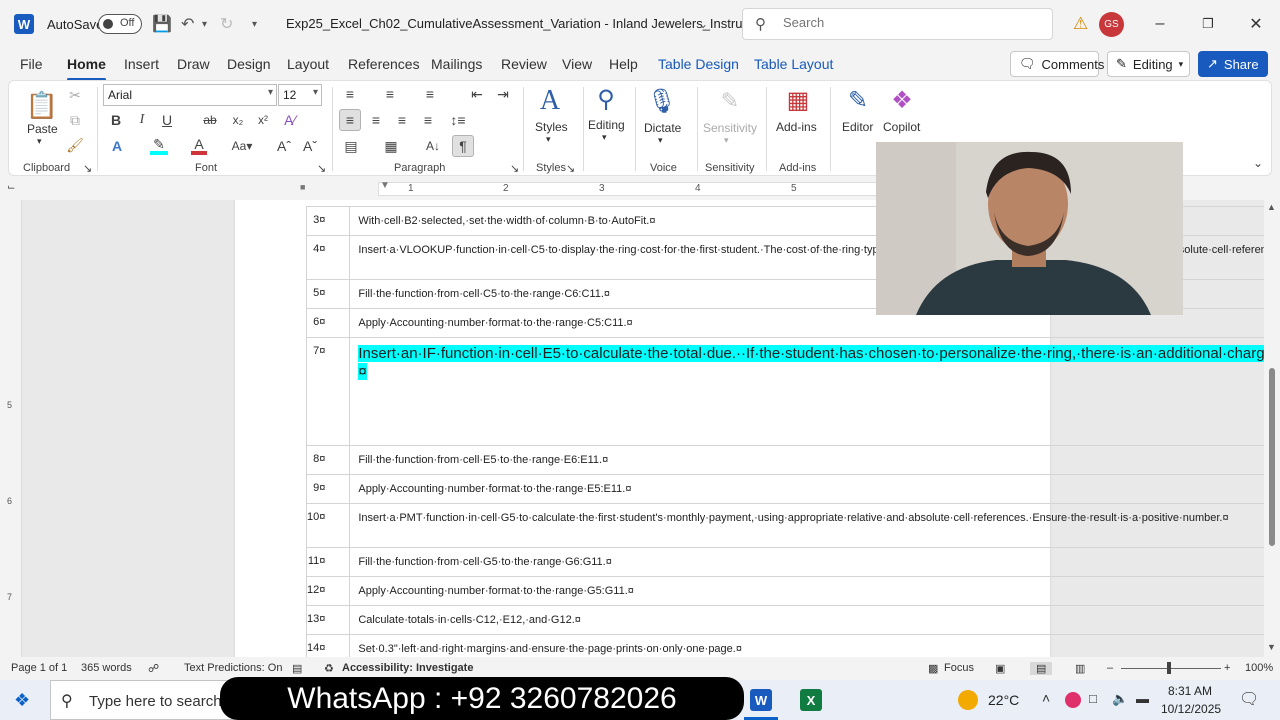 The width and height of the screenshot is (1280, 720). Describe the element at coordinates (167, 120) in the screenshot. I see `underline-icon: U` at that location.